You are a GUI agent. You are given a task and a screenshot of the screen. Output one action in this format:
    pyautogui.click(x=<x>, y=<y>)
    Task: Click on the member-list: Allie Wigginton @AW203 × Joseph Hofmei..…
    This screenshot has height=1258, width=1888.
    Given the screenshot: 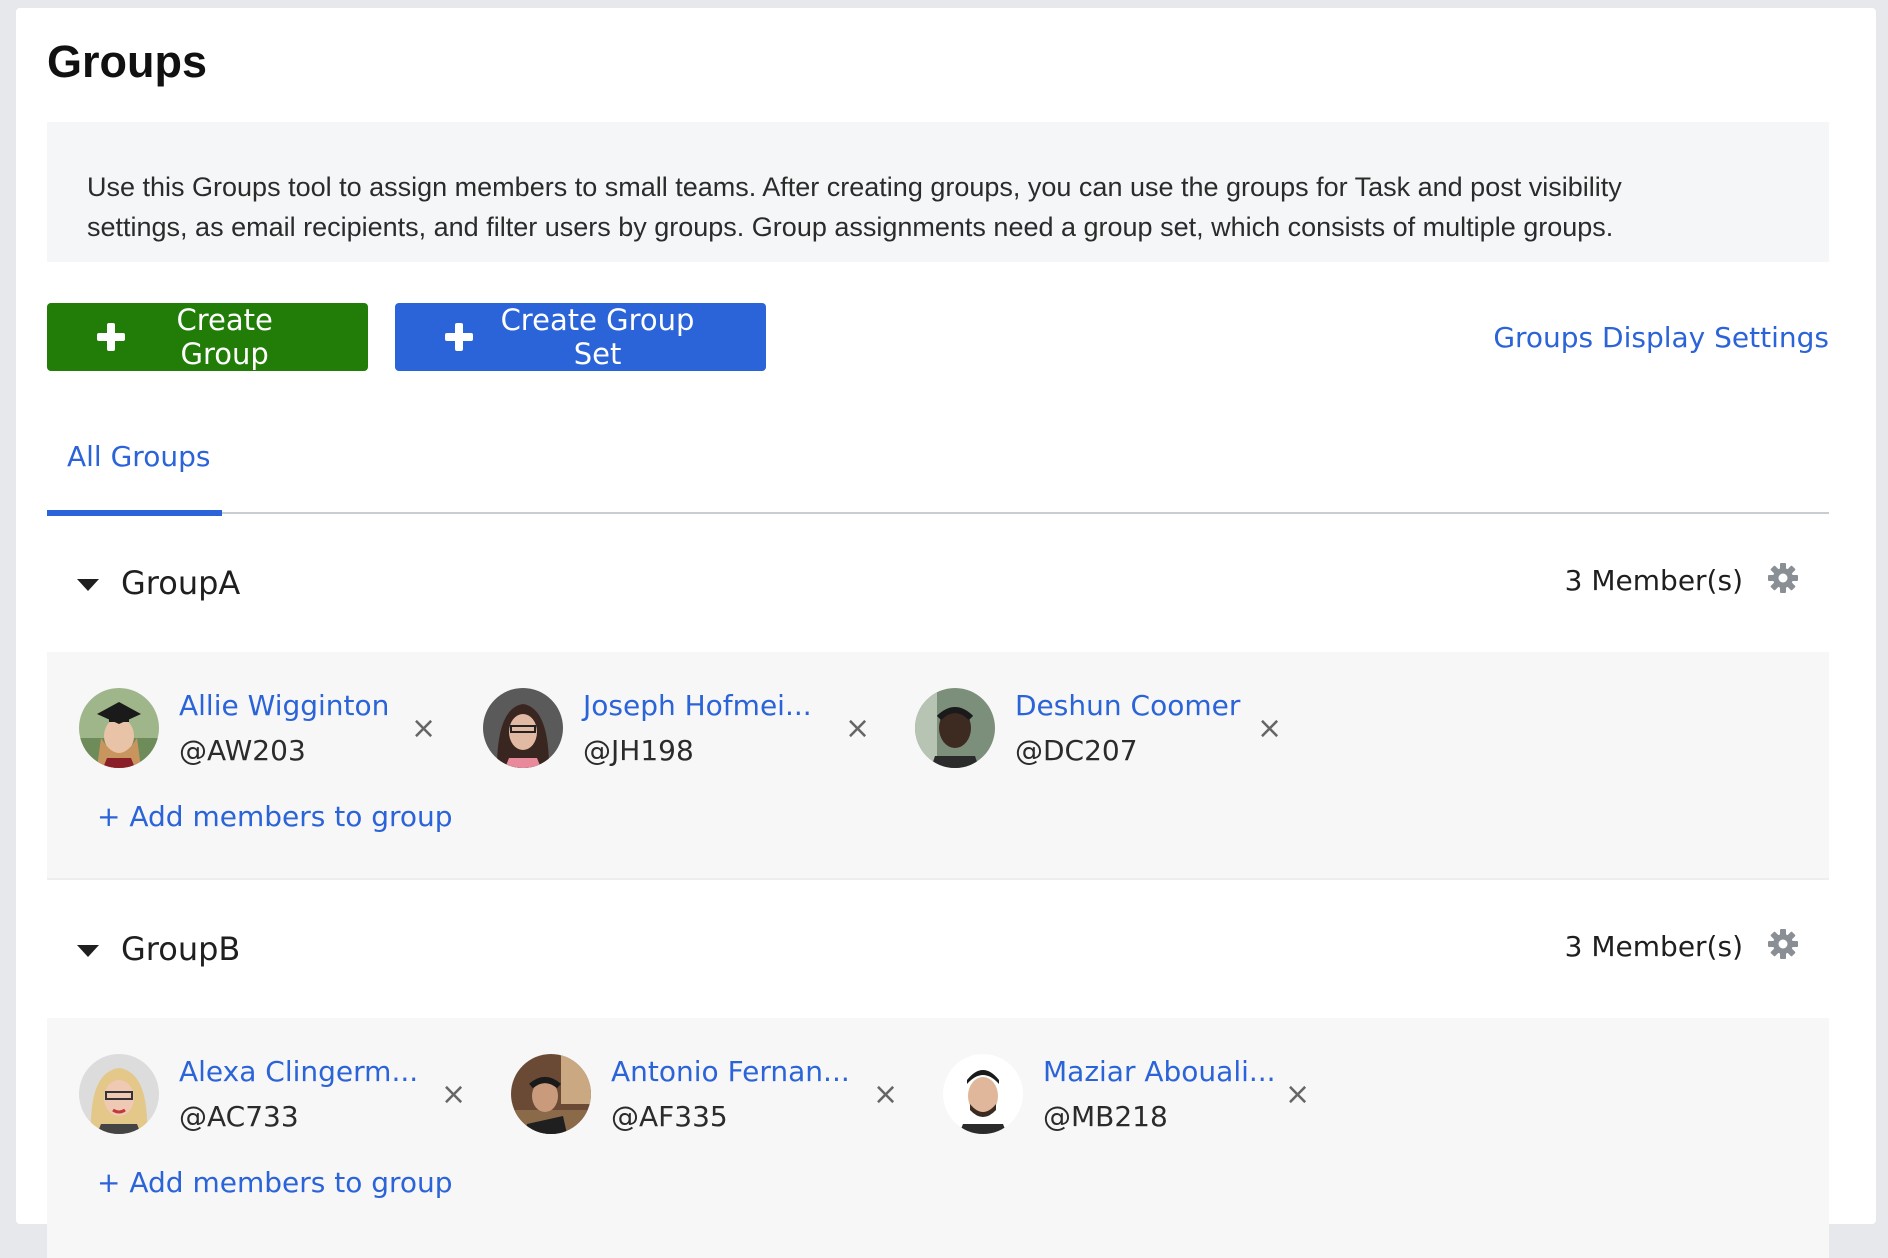 What is the action you would take?
    pyautogui.click(x=939, y=728)
    